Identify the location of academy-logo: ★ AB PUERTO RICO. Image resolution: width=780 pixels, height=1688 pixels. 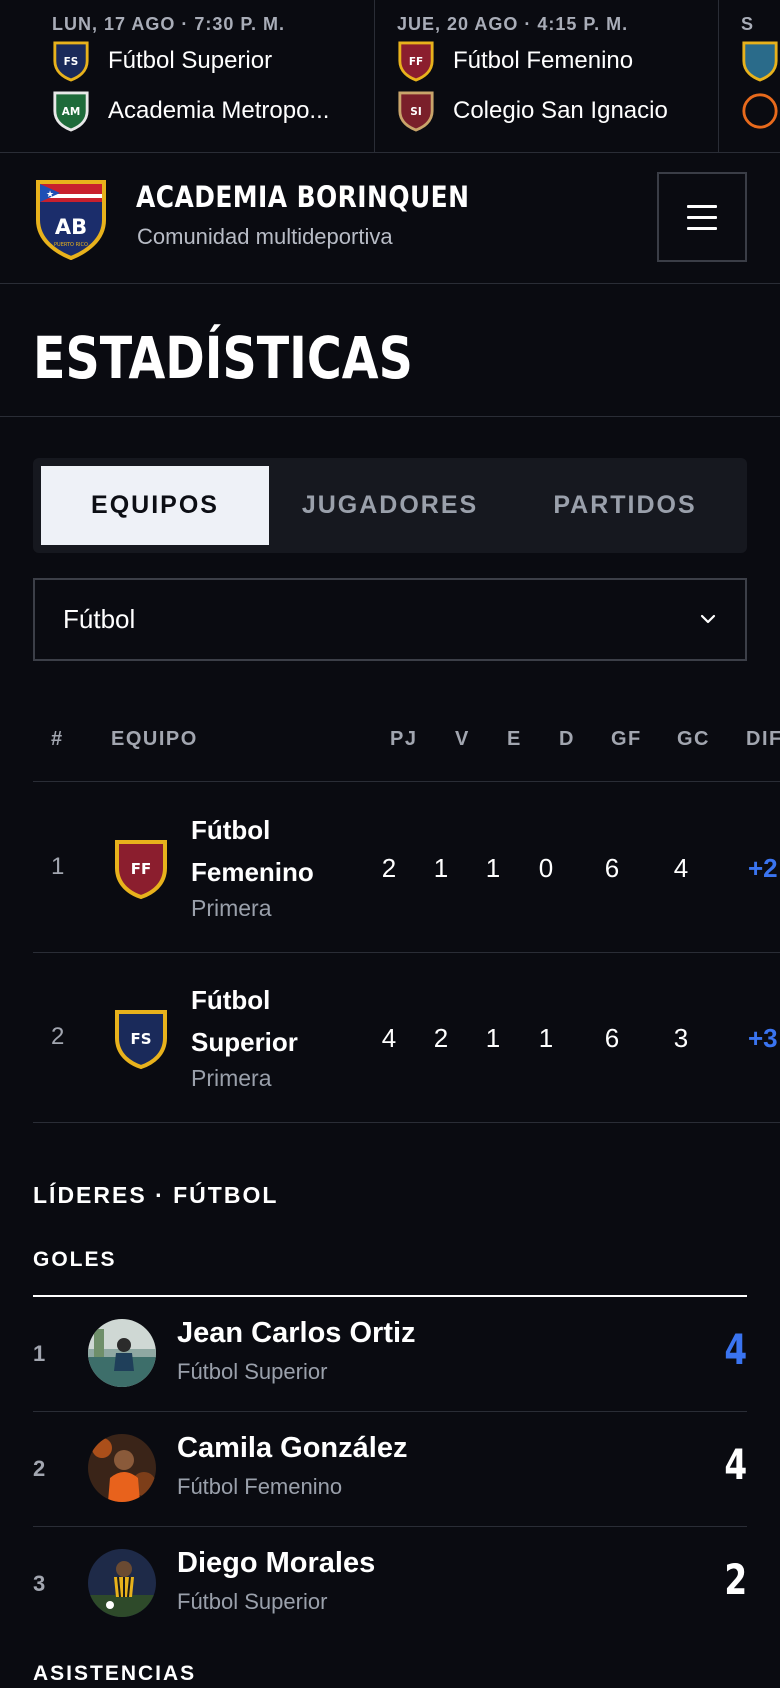
(71, 219).